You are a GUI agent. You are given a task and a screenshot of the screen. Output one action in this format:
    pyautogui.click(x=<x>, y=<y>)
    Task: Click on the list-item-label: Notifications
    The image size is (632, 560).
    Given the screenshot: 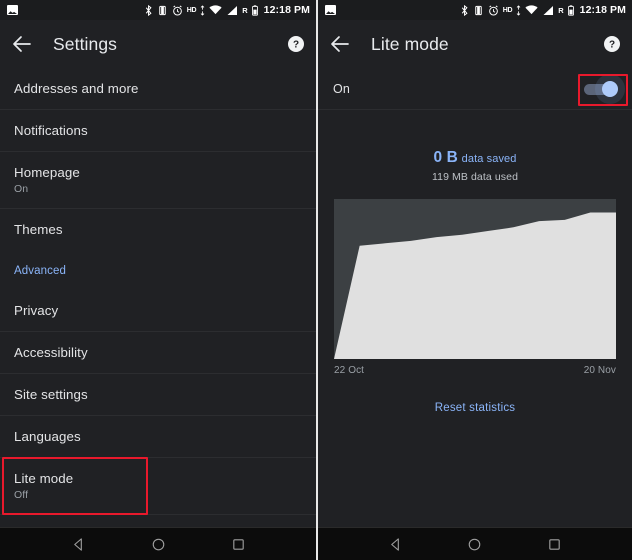 What is the action you would take?
    pyautogui.click(x=51, y=130)
    